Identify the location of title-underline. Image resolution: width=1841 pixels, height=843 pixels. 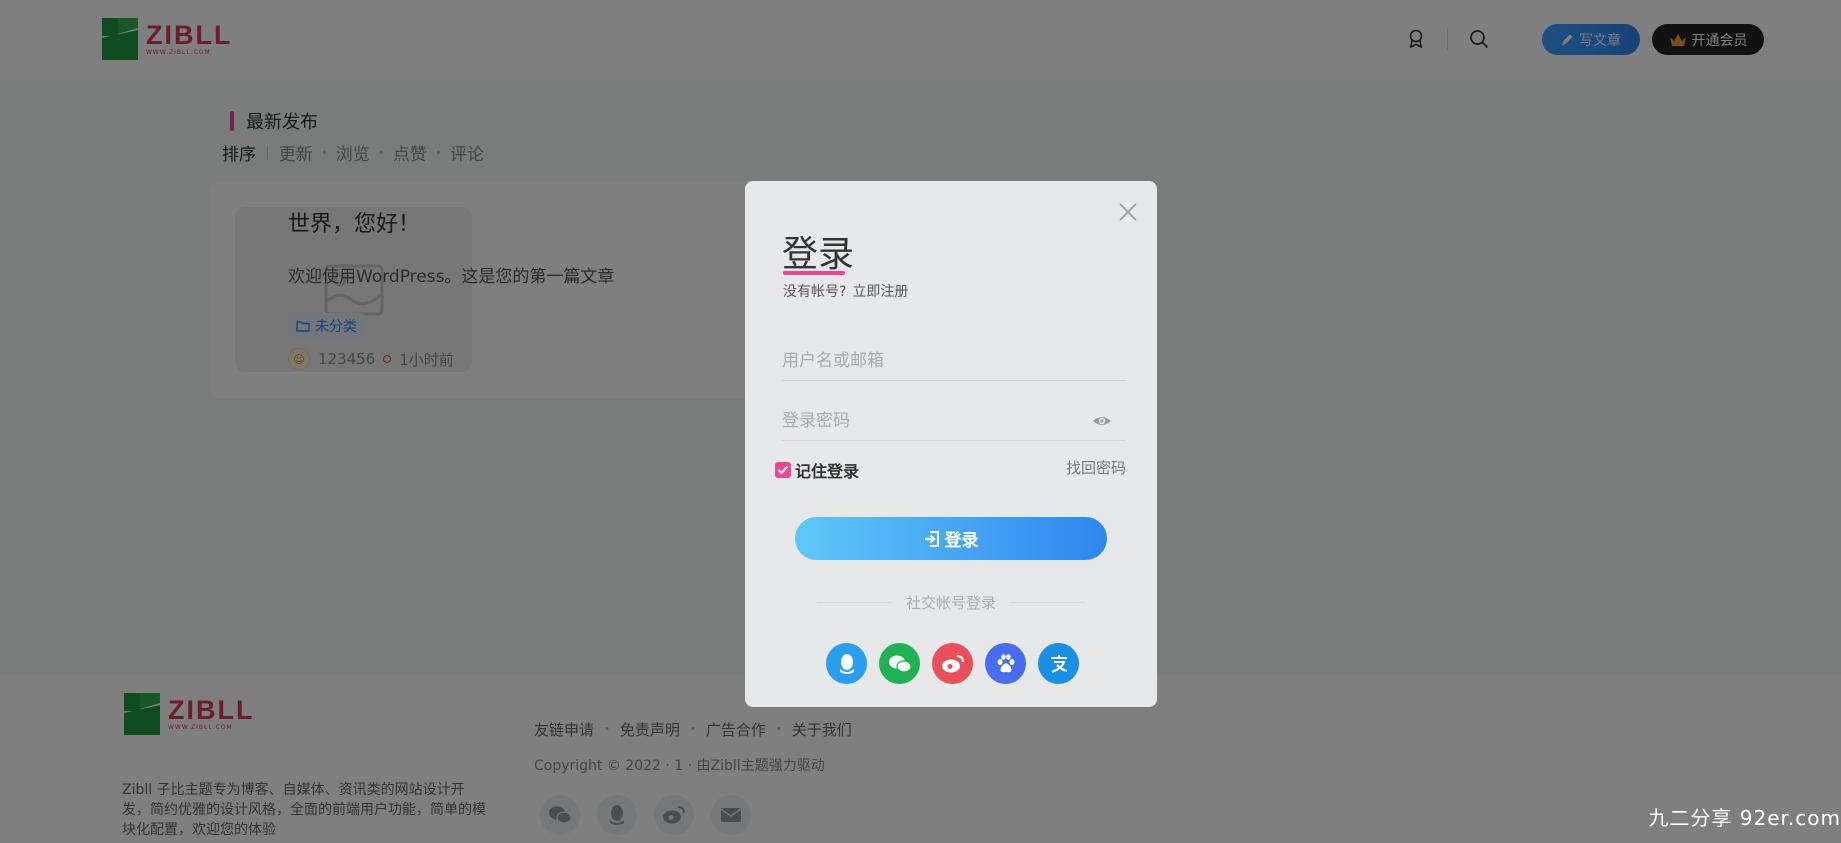
(814, 273).